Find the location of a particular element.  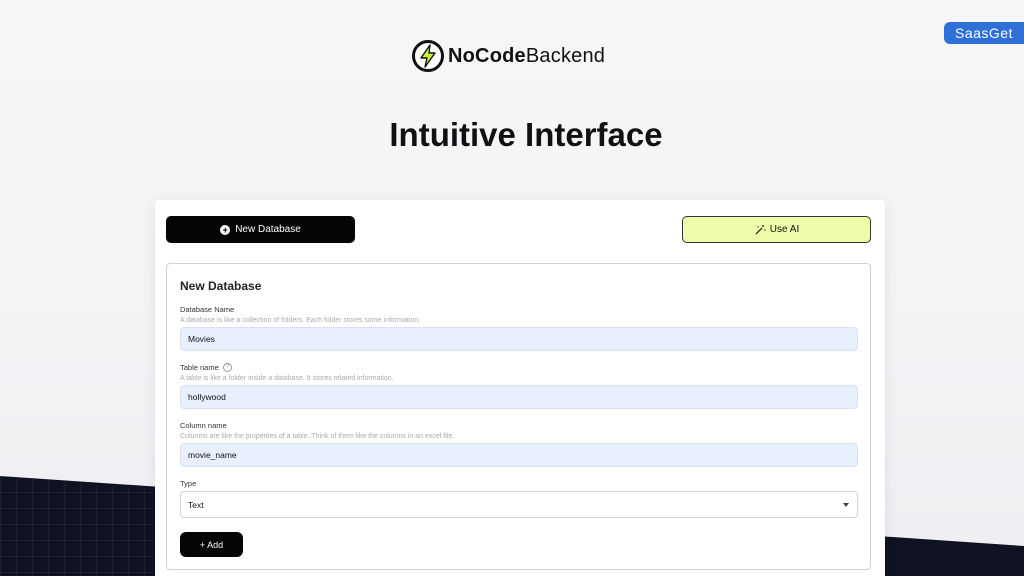

brand-name-regular: Backend is located at coordinates (565, 55).